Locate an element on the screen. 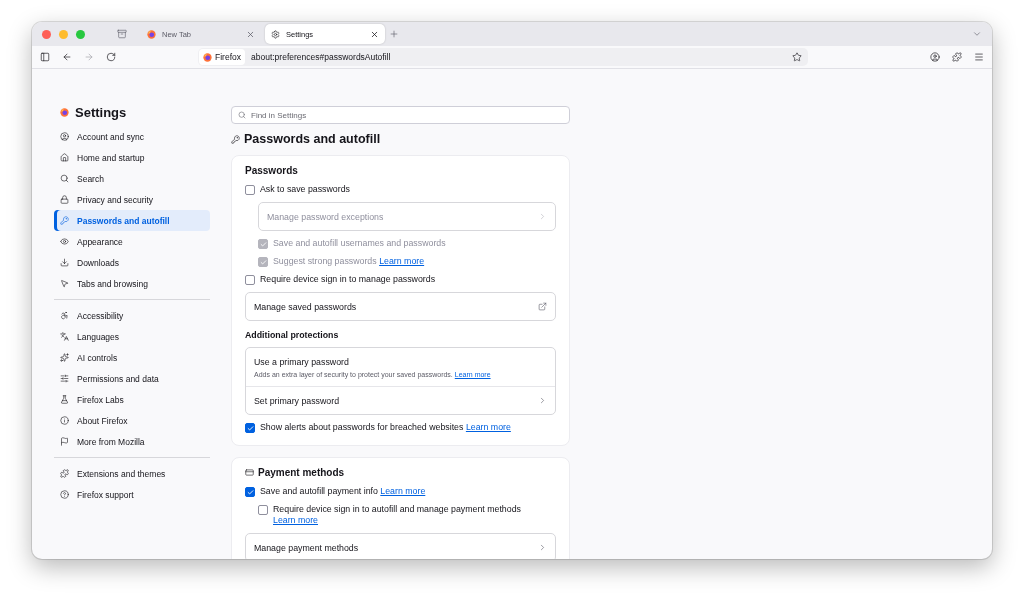  option-label: Ask to save passwords is located at coordinates (305, 189).